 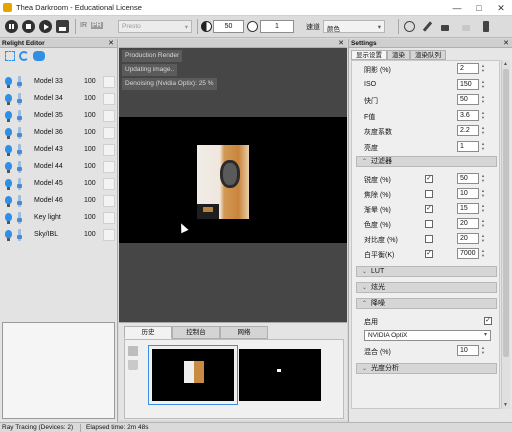 What do you see at coordinates (426, 271) in the screenshot?
I see `section-lut: ⌄ LUT` at bounding box center [426, 271].